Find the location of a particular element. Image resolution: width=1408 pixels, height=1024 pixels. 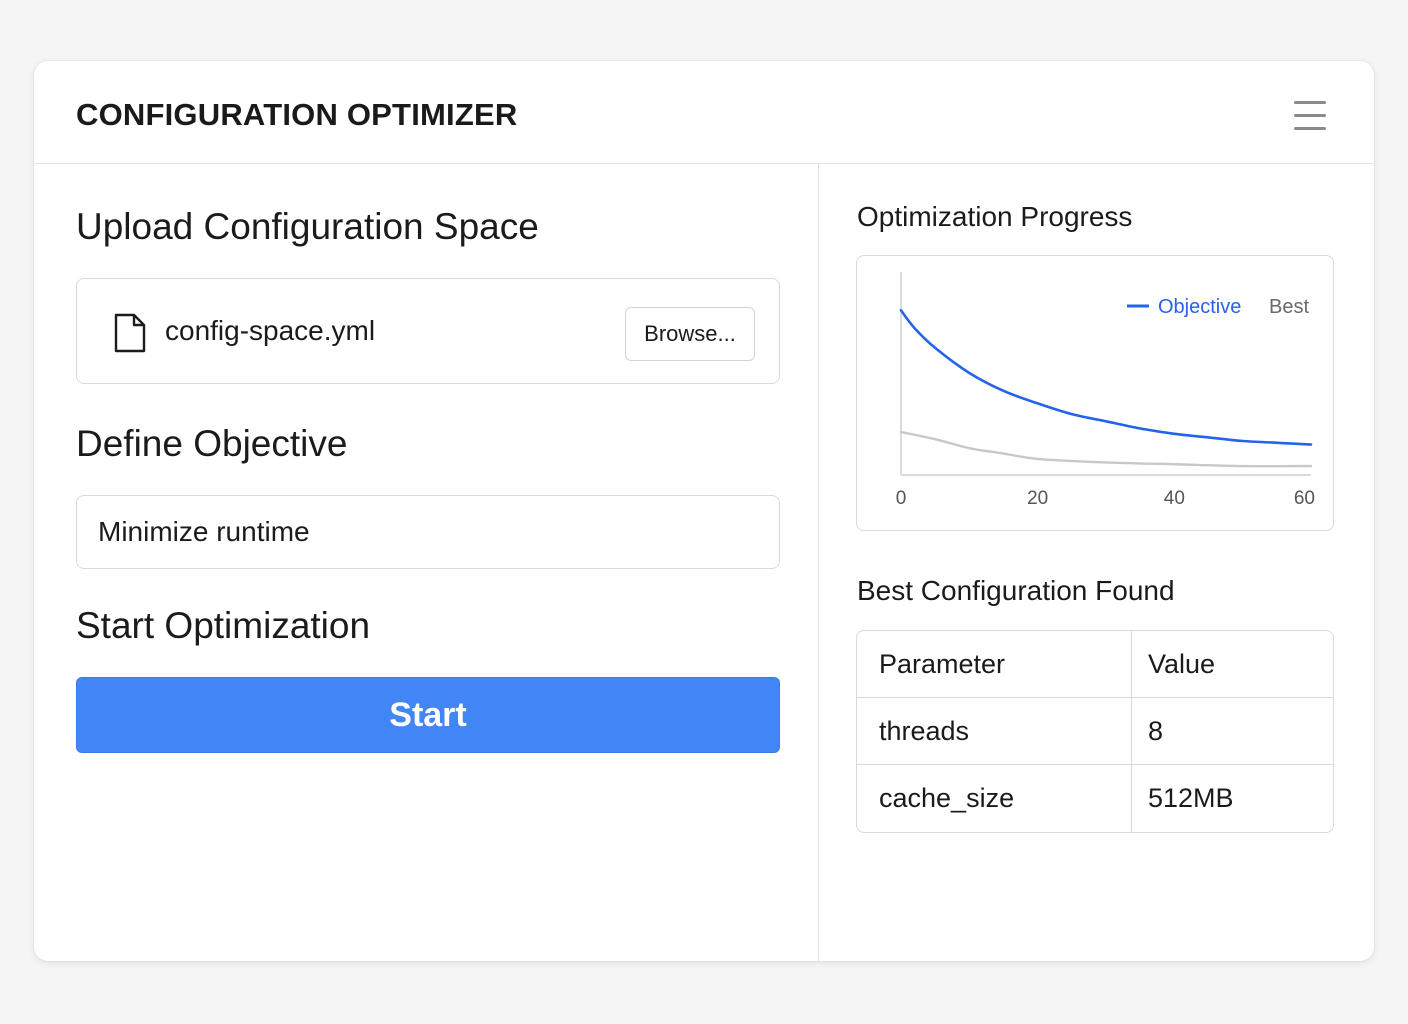

progress-chart: 0 20 40 60 Objective Best is located at coordinates (1095, 393).